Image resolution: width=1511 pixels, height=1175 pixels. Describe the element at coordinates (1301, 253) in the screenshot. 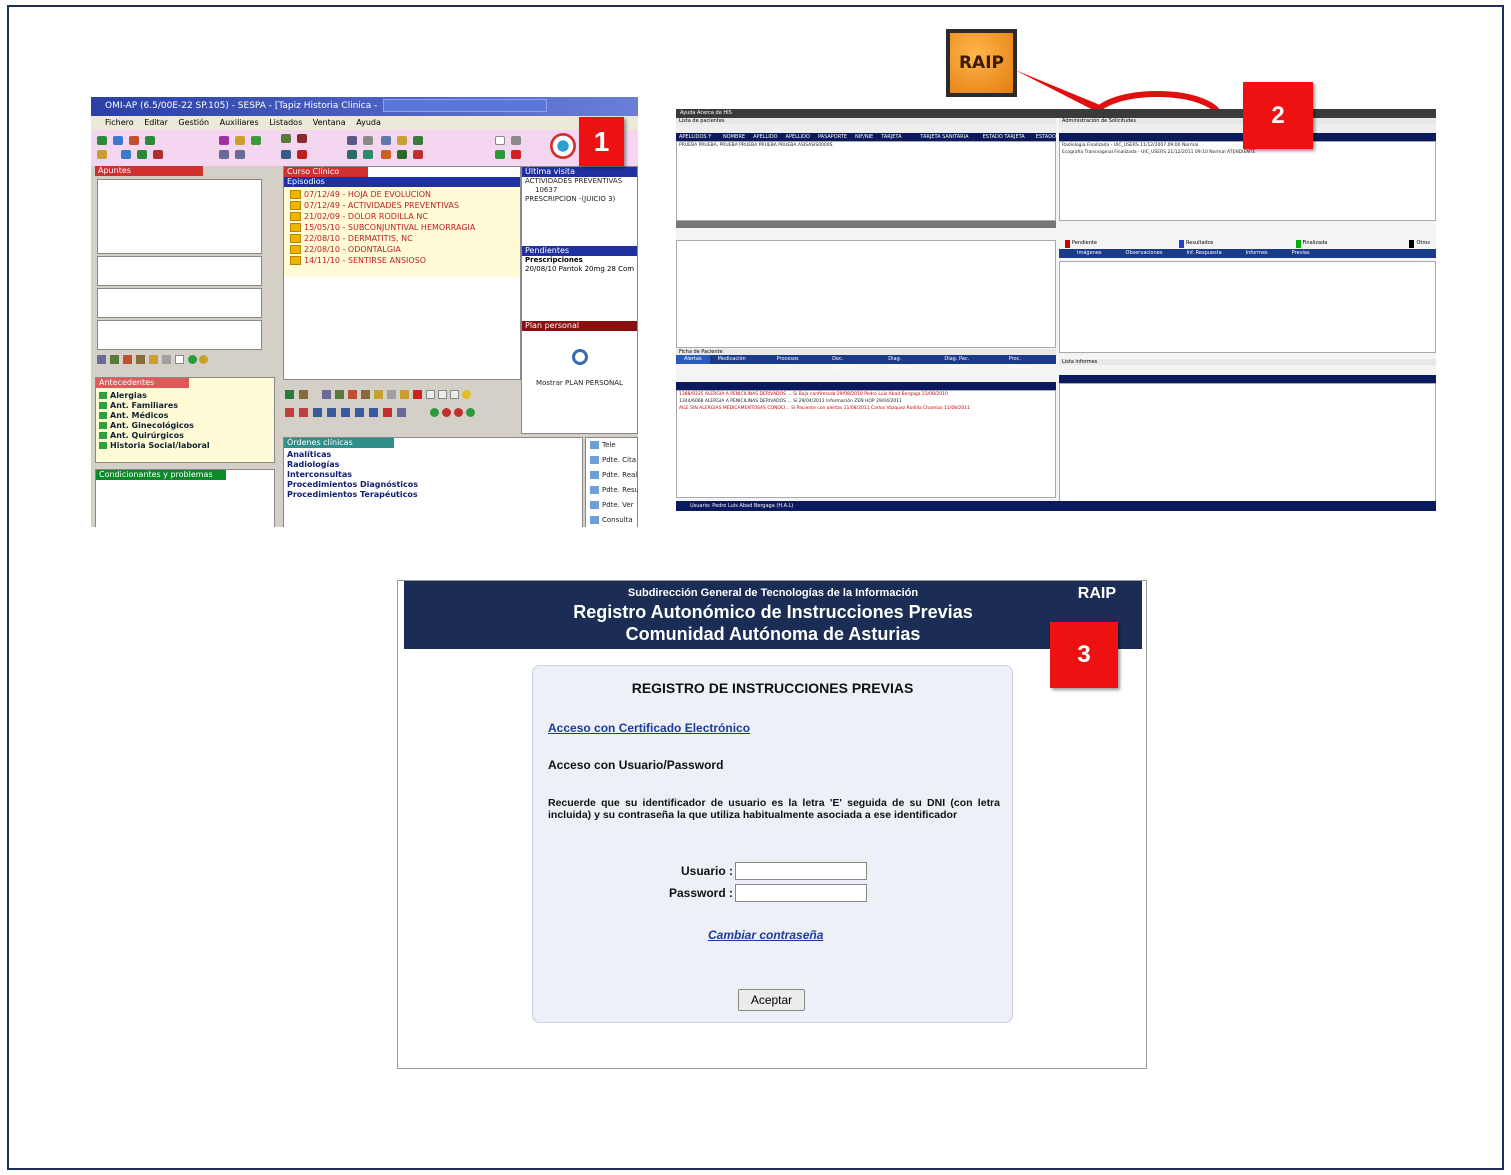

I see `tab-previas: Previas` at that location.